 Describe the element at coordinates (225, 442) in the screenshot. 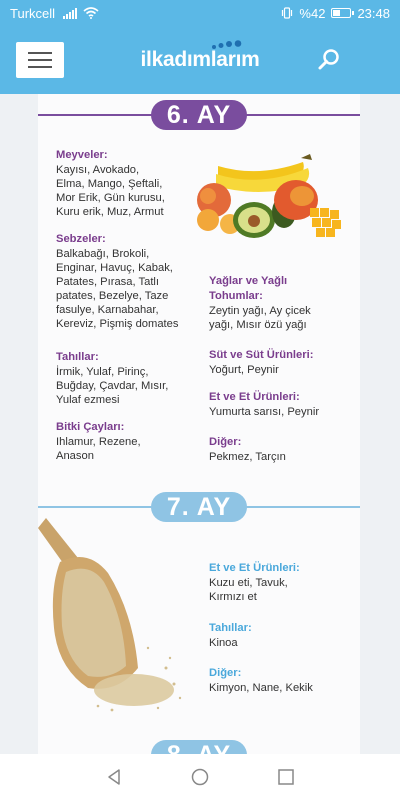

I see `m6-other-title: Diğer:` at that location.